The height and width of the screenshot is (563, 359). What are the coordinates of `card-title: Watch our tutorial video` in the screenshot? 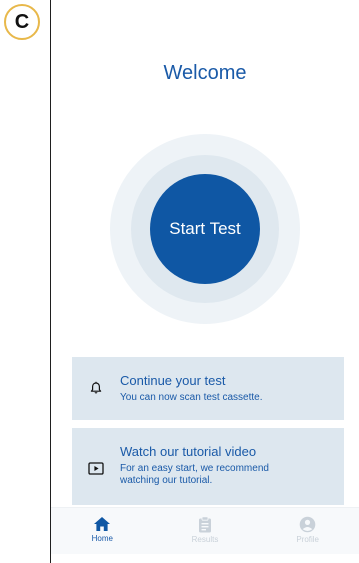 It's located at (188, 451).